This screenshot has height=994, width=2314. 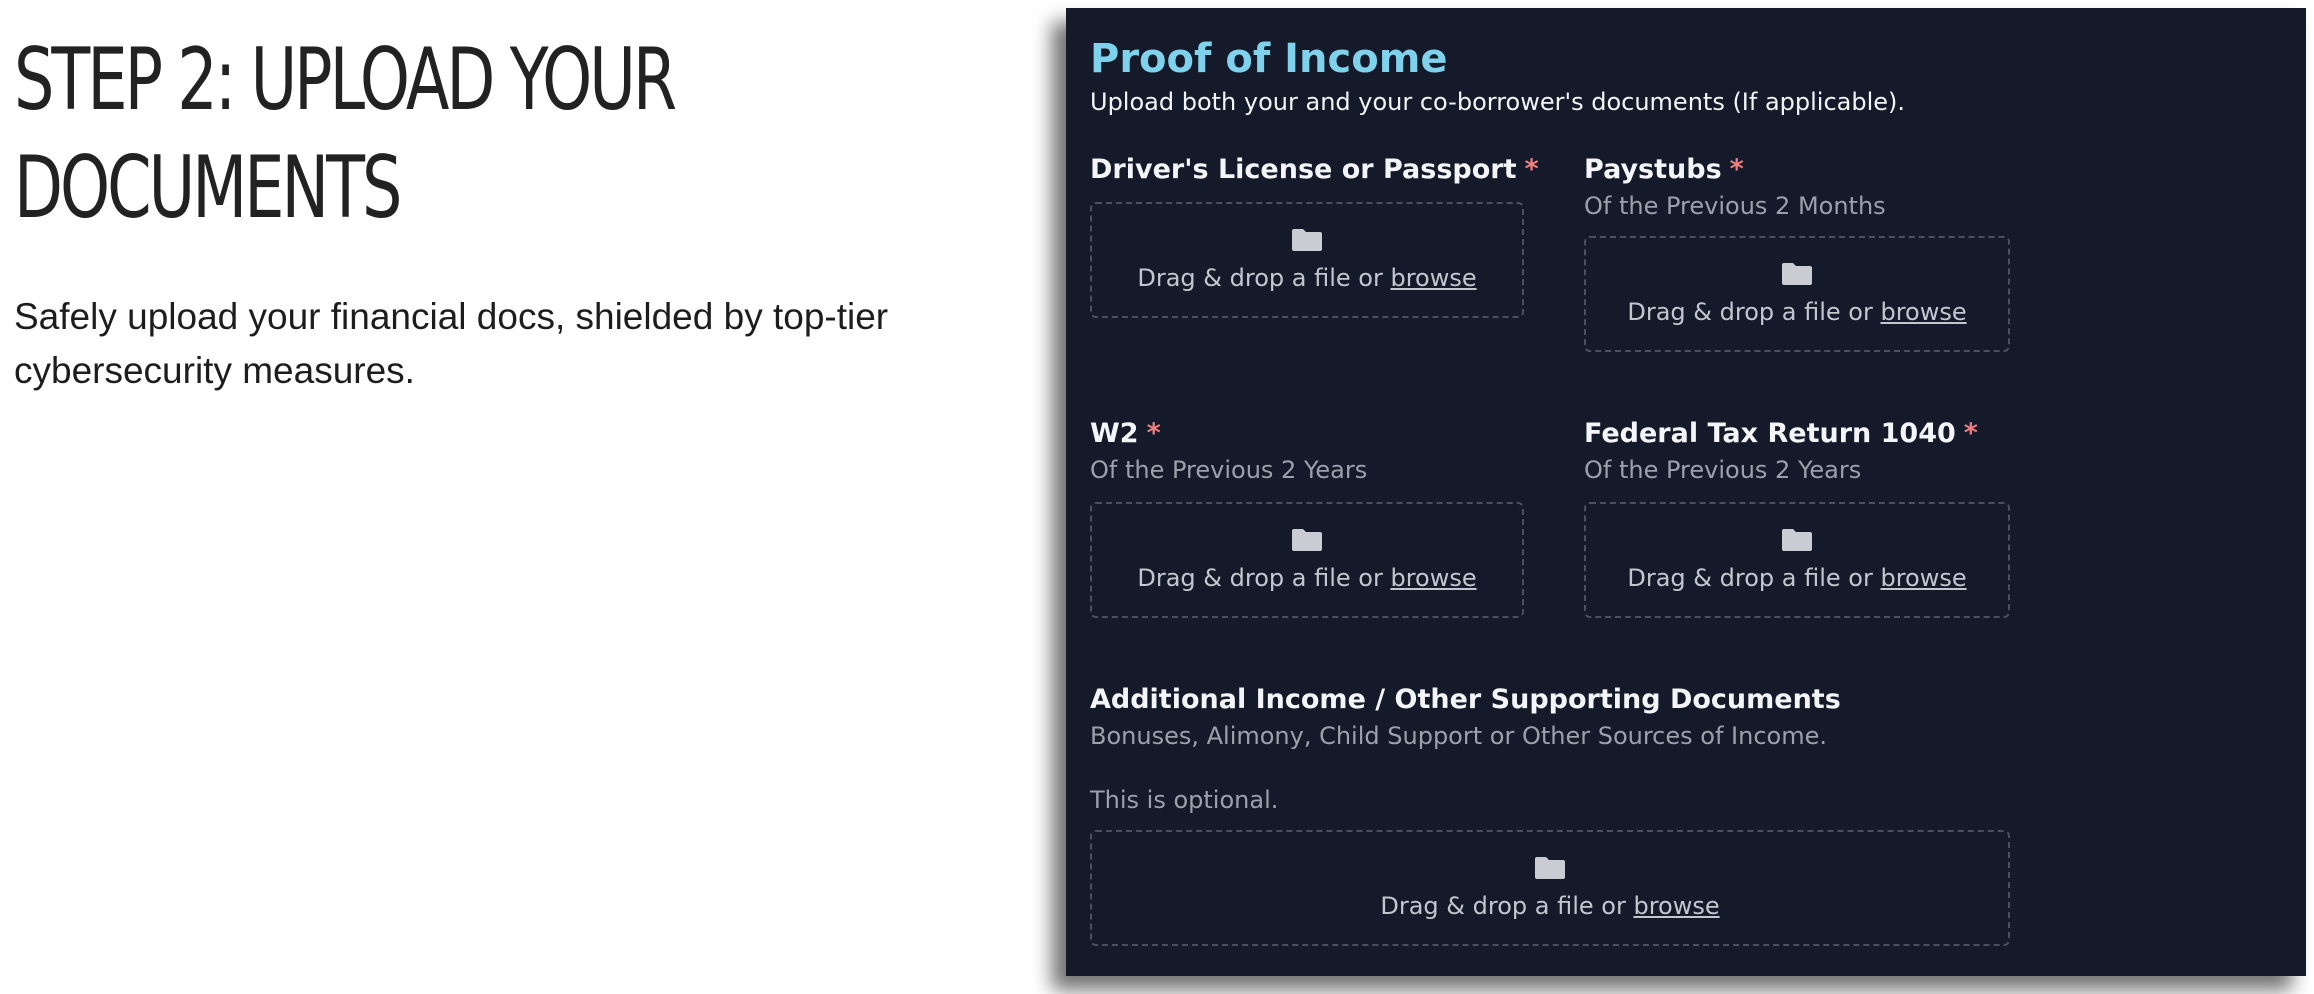 I want to click on optional-note: This is optional., so click(x=1184, y=800).